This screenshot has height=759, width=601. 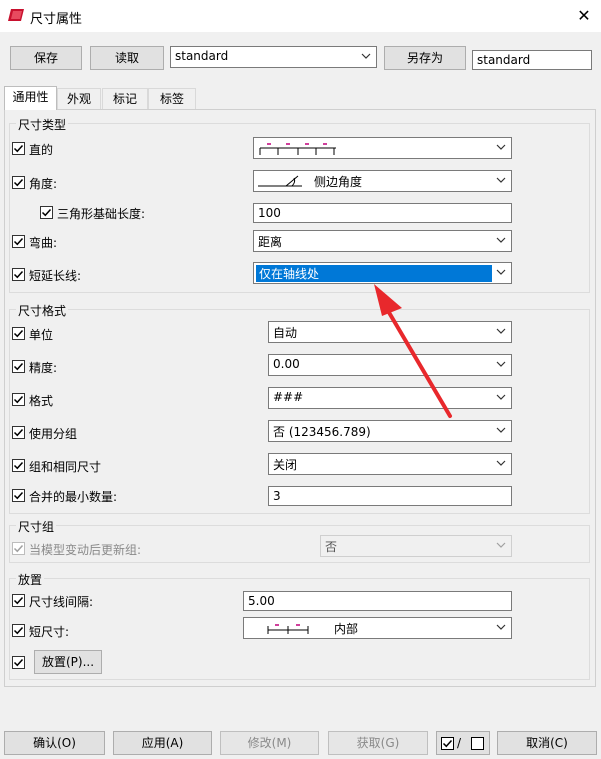 I want to click on curve-value: 距离, so click(x=270, y=242).